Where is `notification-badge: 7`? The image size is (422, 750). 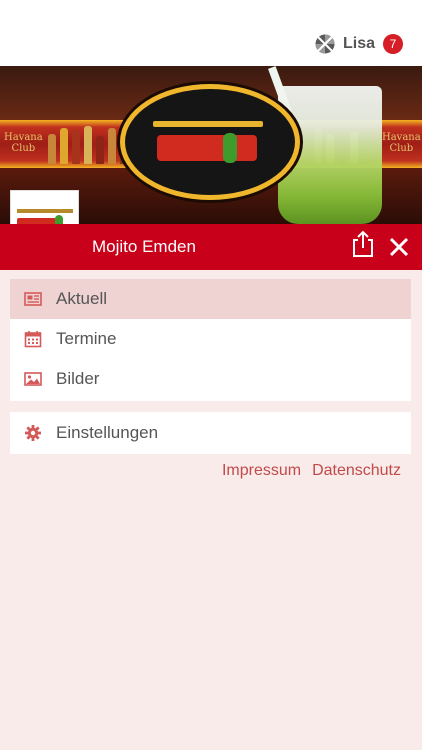 notification-badge: 7 is located at coordinates (393, 44).